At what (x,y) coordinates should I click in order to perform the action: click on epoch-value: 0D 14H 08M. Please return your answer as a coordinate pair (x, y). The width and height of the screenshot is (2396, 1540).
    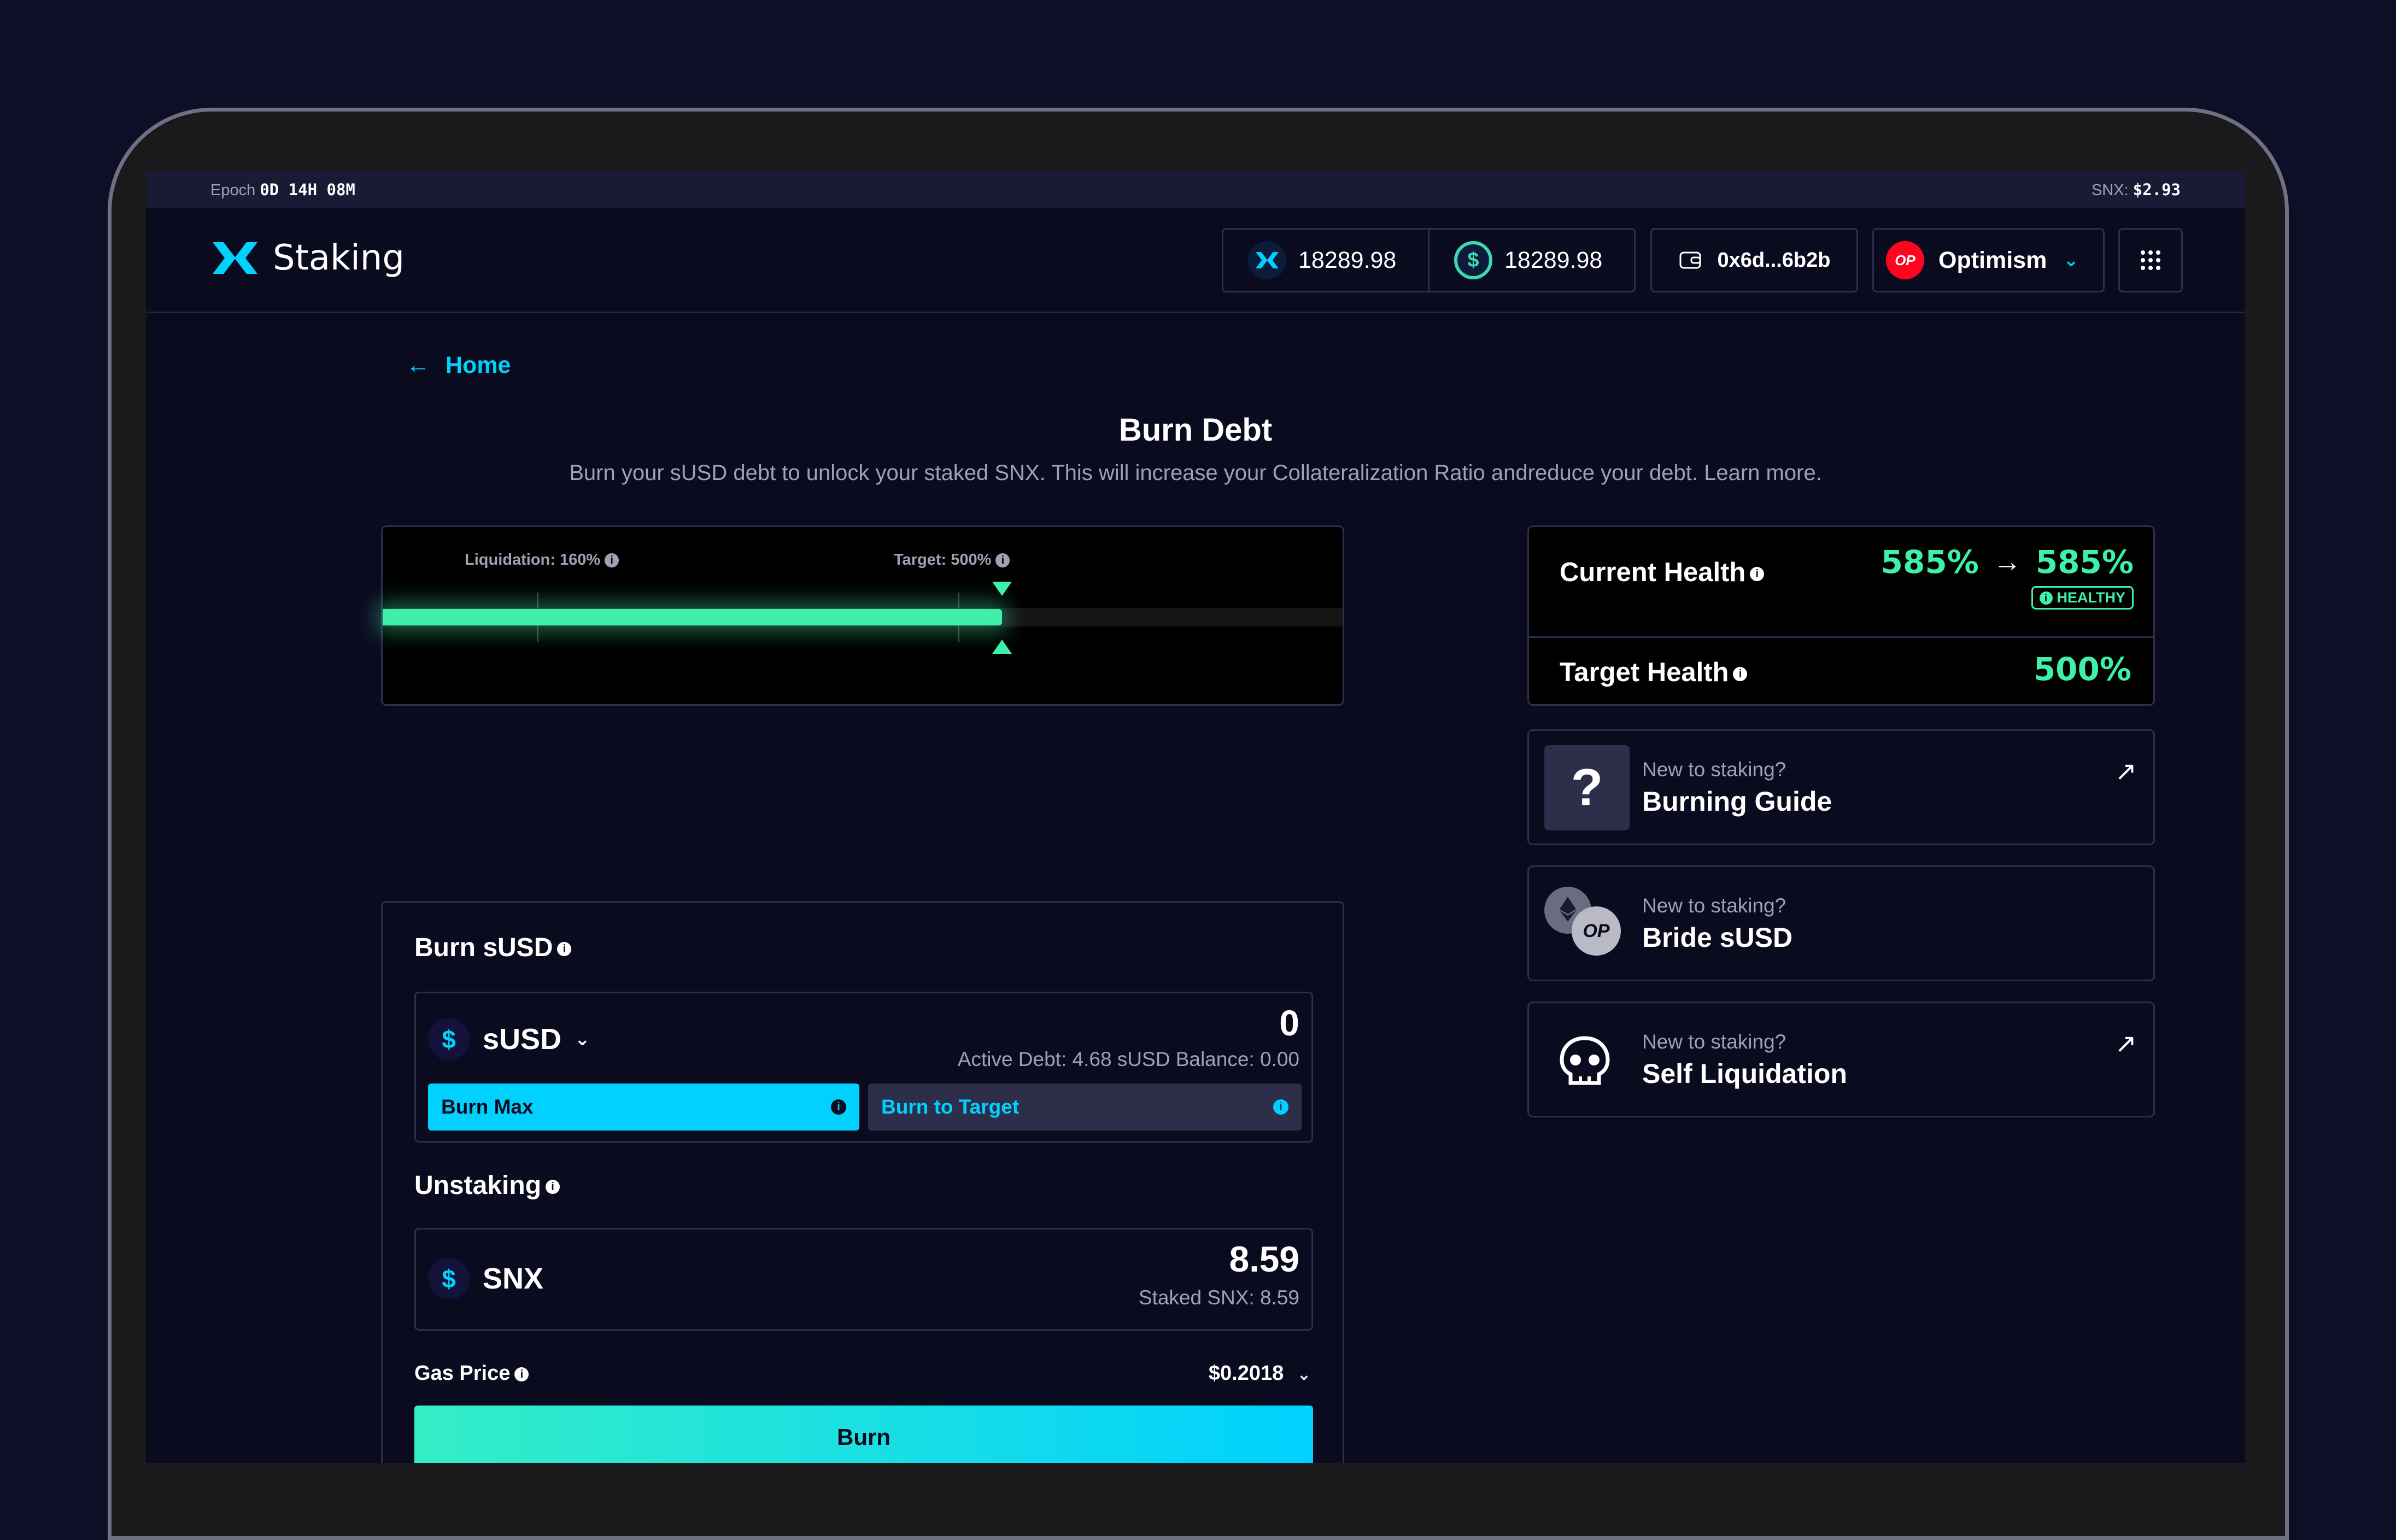
    Looking at the image, I should click on (307, 189).